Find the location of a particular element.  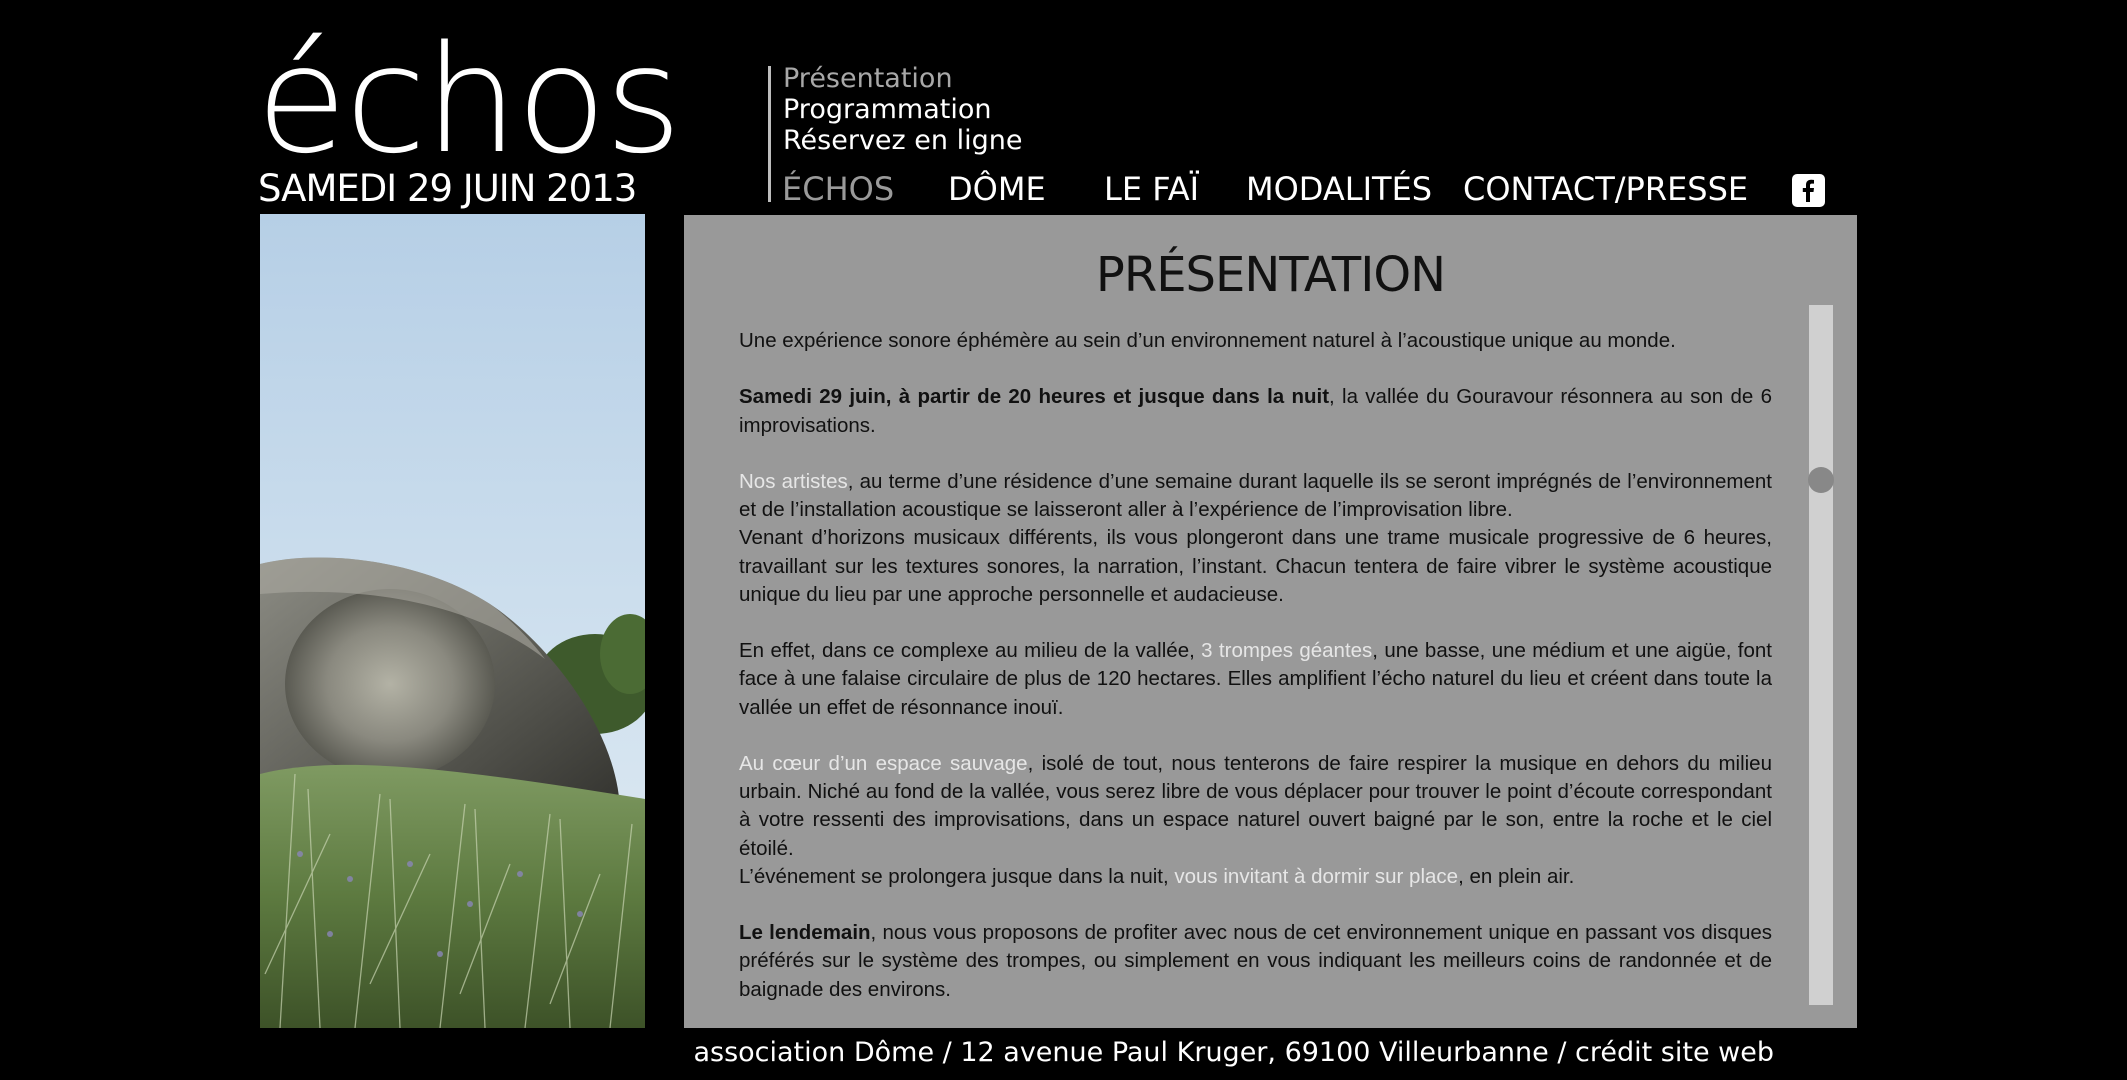

subnav-item-reservez: Réservez en ligne is located at coordinates (933, 140).